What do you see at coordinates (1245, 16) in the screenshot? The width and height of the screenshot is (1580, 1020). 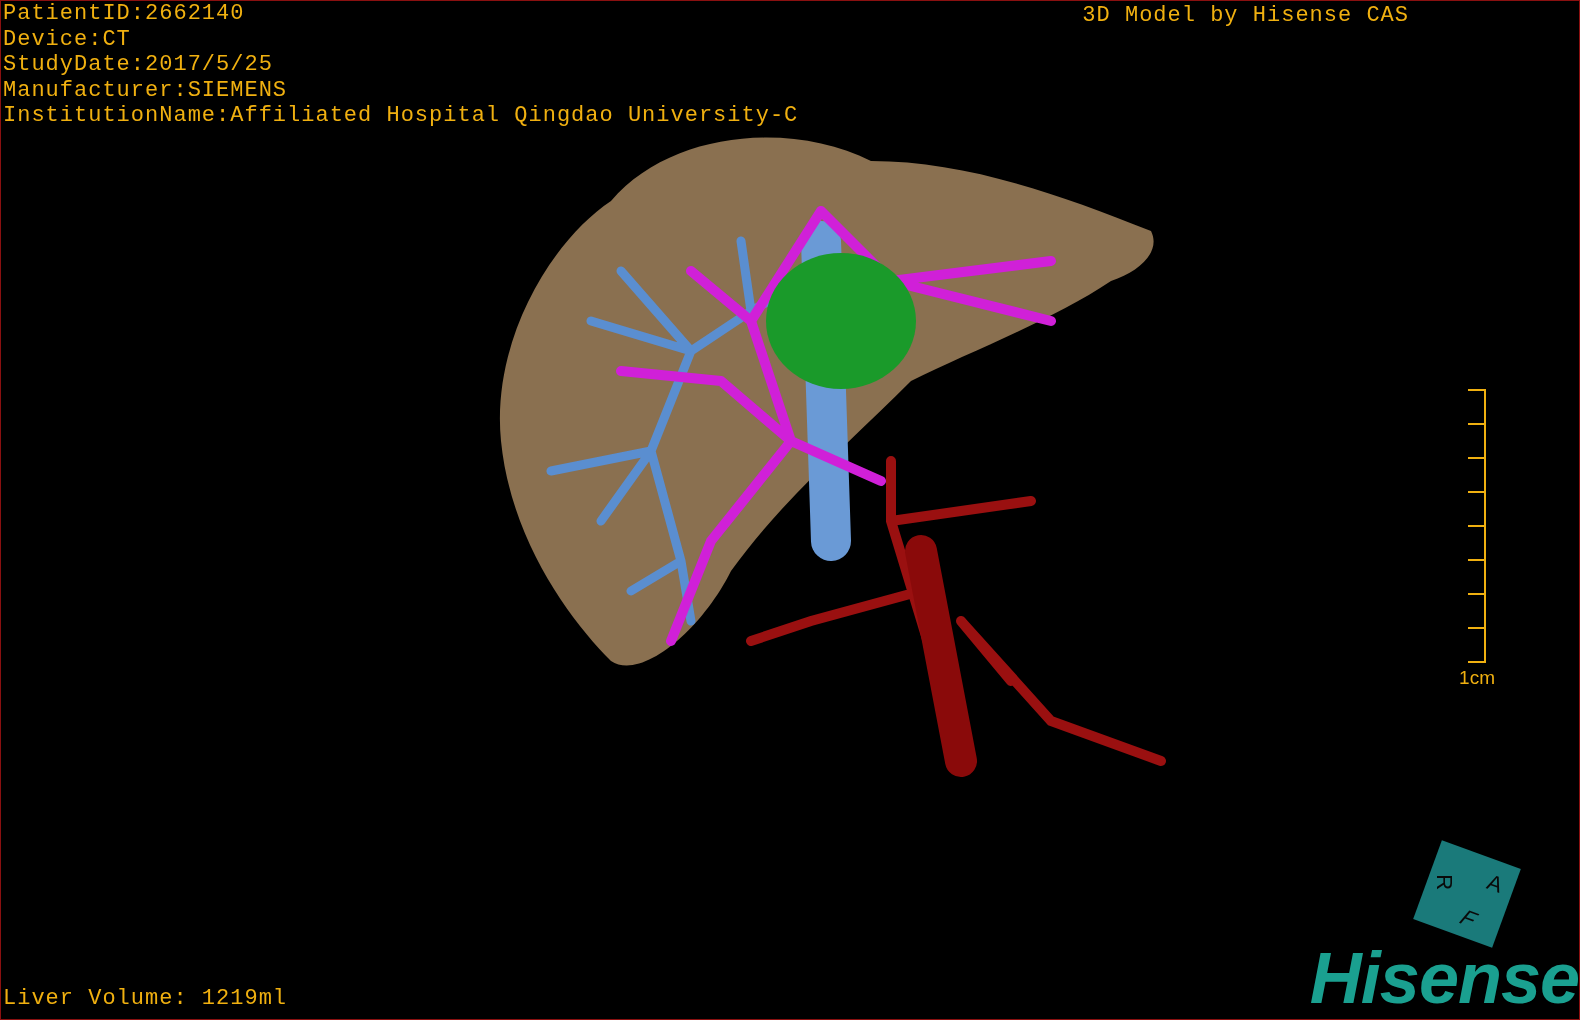 I see `viewer-title: 3D Model by Hisense CAS` at bounding box center [1245, 16].